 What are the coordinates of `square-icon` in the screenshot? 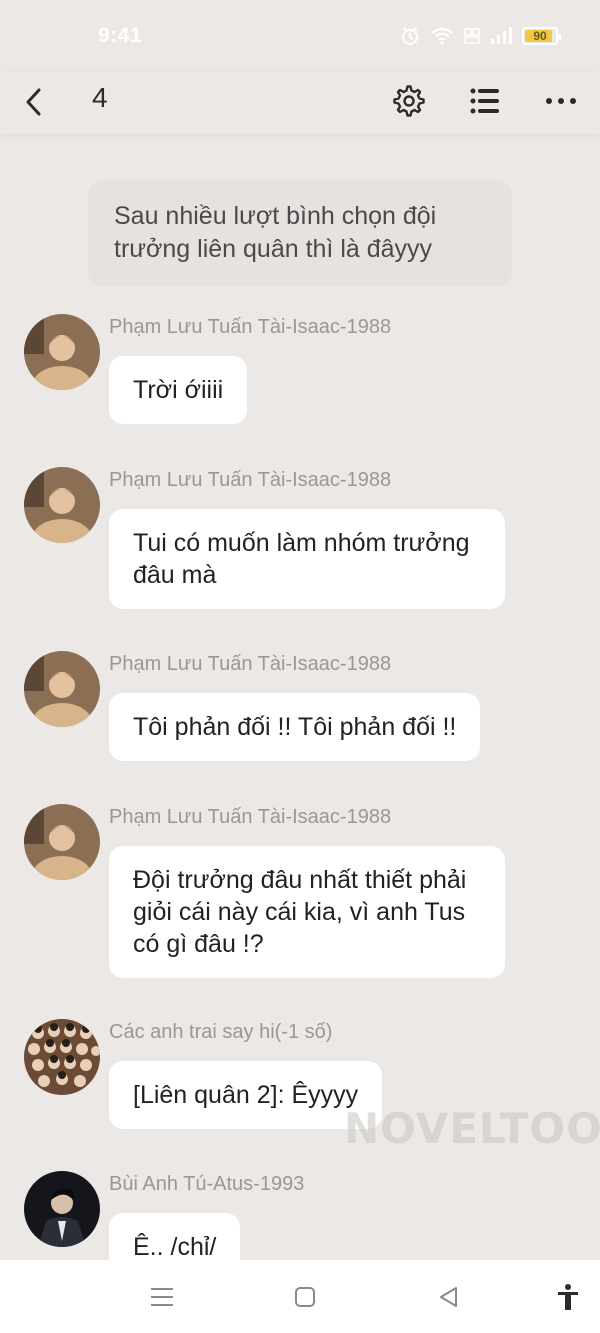 It's located at (305, 1297).